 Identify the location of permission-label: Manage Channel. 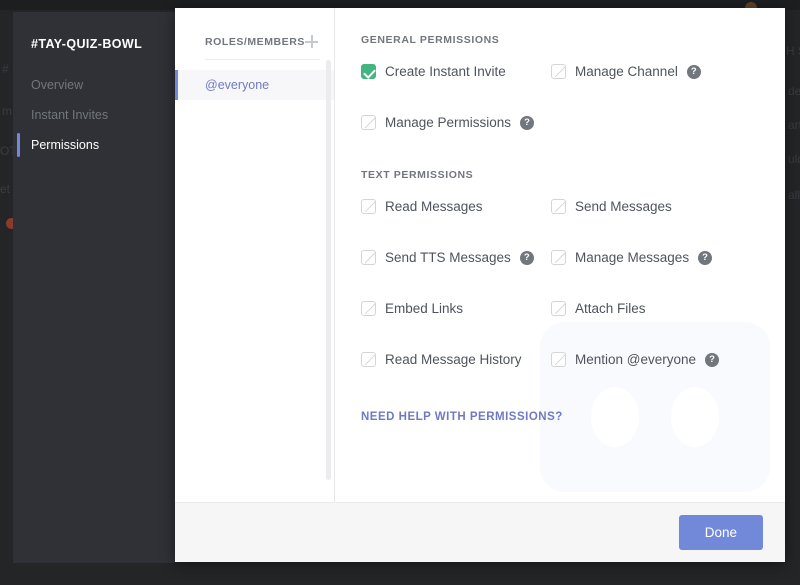
(626, 71).